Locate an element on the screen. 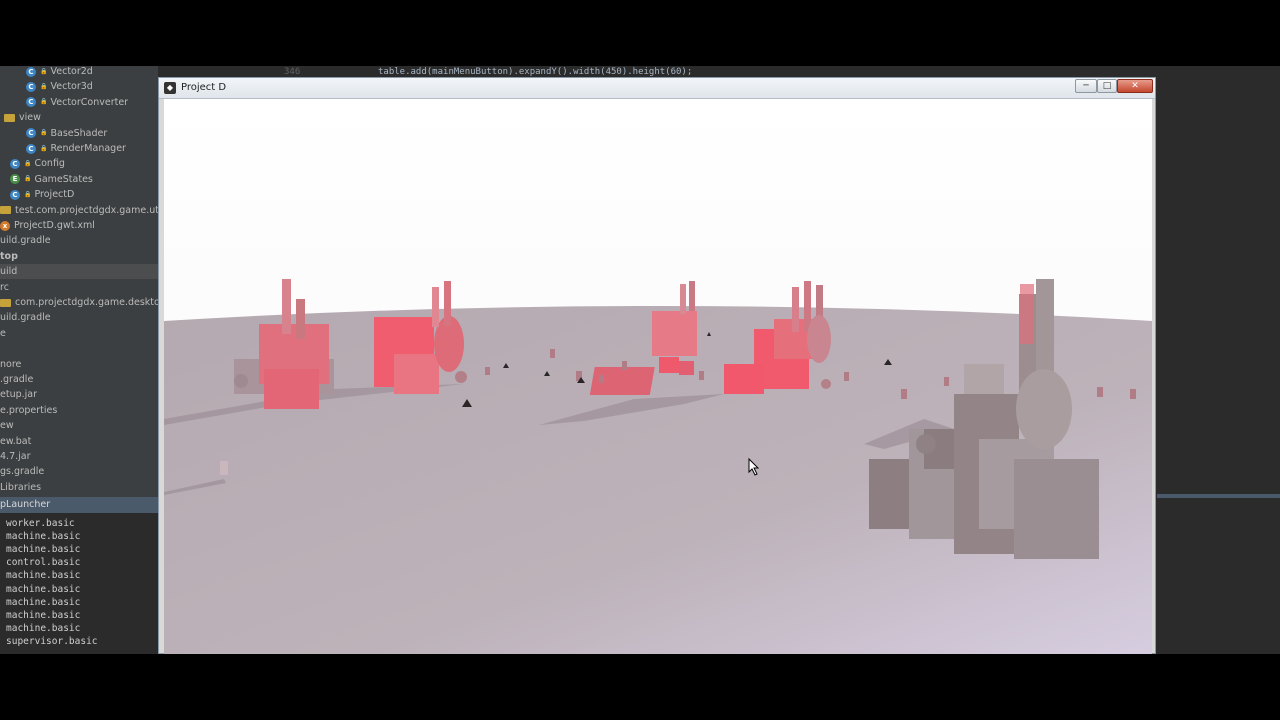 The image size is (1280, 720). tree-item-label: com.projectdgdx.game.desktop is located at coordinates (86, 302).